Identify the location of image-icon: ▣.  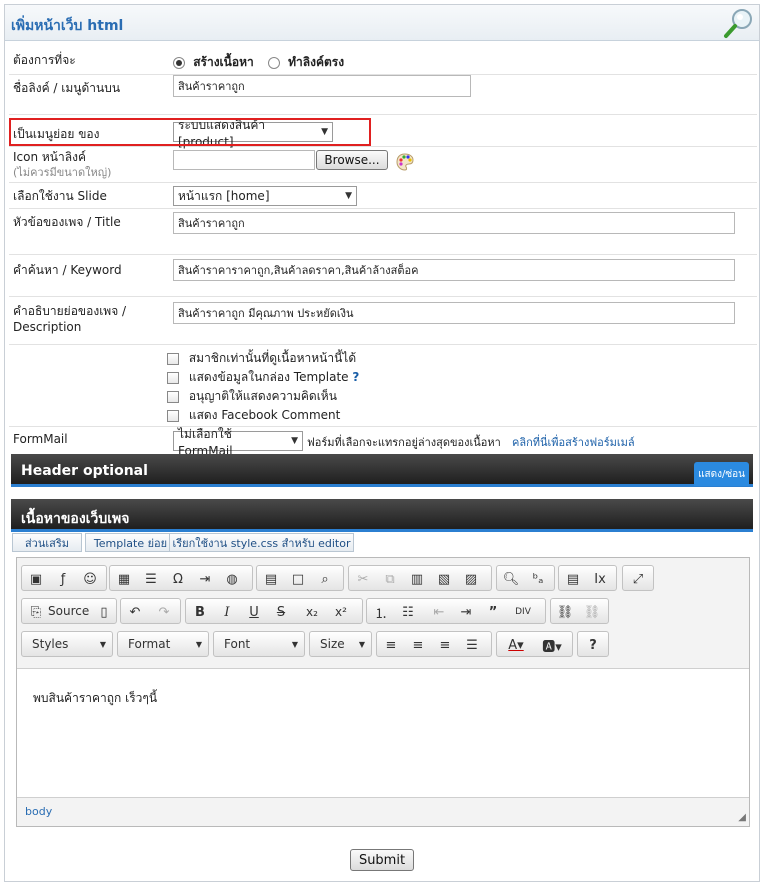
(36, 579).